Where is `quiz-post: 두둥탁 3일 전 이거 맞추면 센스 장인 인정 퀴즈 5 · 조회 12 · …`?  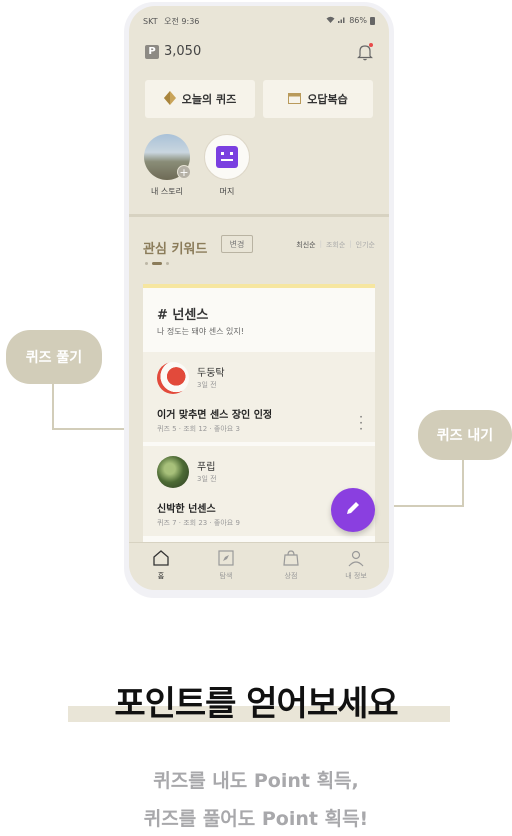 quiz-post: 두둥탁 3일 전 이거 맞추면 센스 장인 인정 퀴즈 5 · 조회 12 · … is located at coordinates (259, 397).